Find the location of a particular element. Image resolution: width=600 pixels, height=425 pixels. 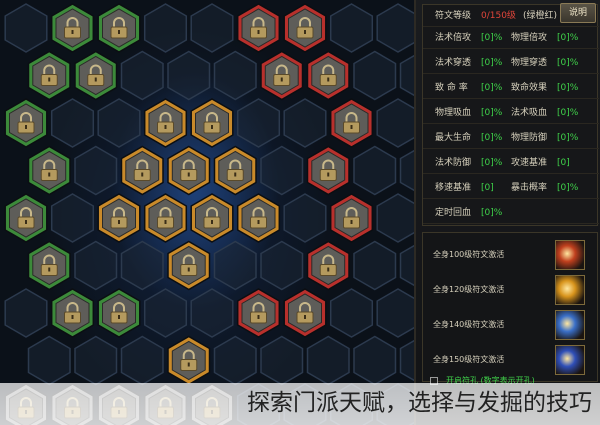

activation-row: 全身140级符文激活 is located at coordinates (511, 325).